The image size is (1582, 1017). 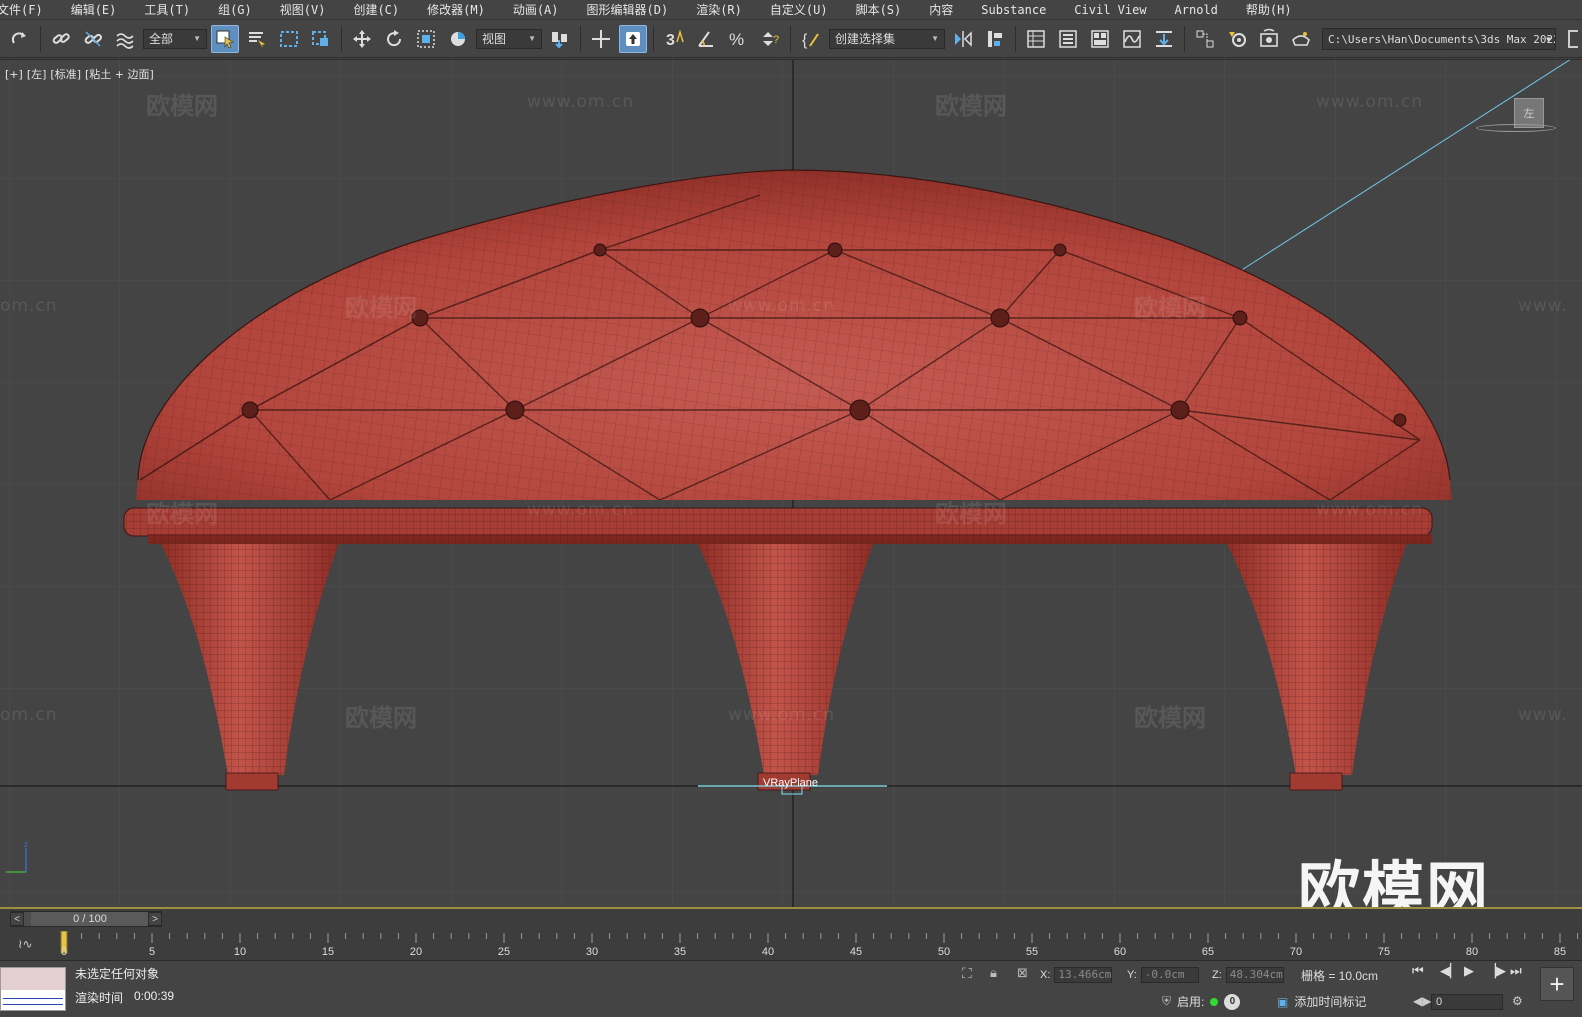 What do you see at coordinates (119, 74) in the screenshot?
I see `viewport-shading-mode: [粘土 + 边面]` at bounding box center [119, 74].